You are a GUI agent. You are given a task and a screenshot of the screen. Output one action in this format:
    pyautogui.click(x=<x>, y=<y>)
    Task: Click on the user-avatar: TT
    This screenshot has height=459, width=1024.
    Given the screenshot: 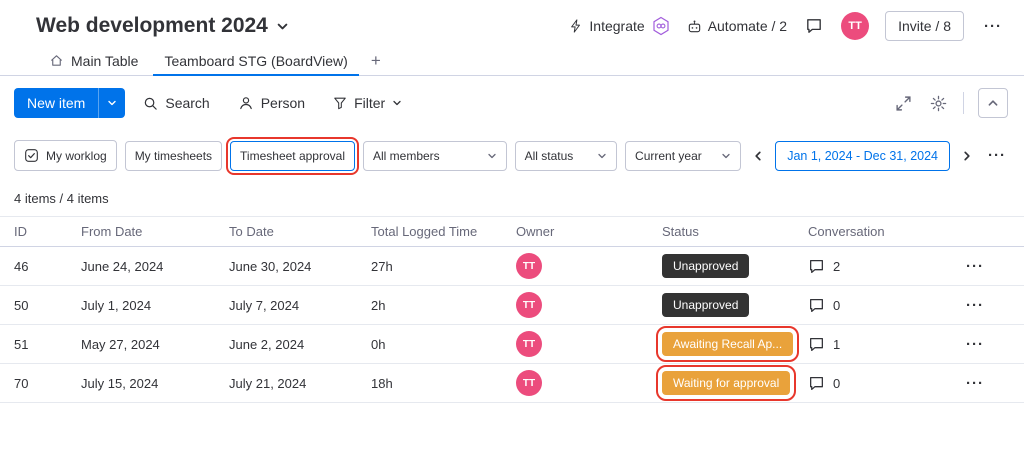 What is the action you would take?
    pyautogui.click(x=855, y=26)
    